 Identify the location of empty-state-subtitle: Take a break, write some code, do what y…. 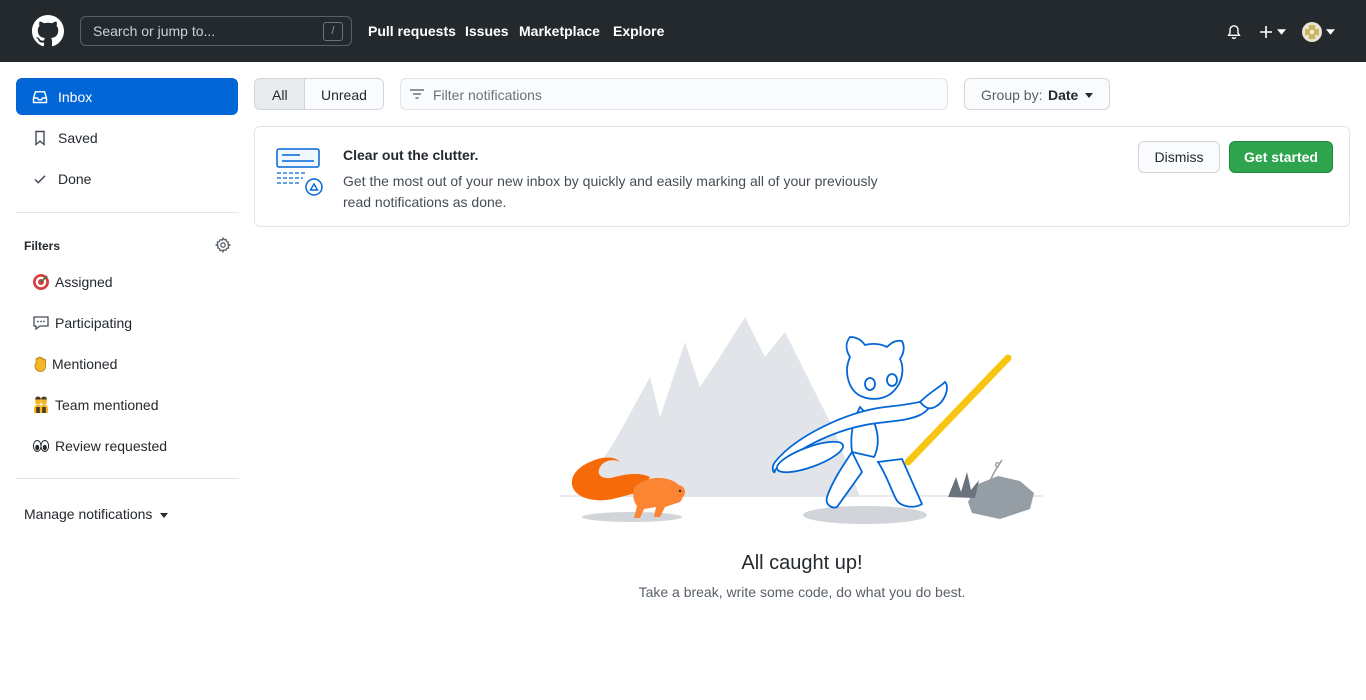
(802, 592).